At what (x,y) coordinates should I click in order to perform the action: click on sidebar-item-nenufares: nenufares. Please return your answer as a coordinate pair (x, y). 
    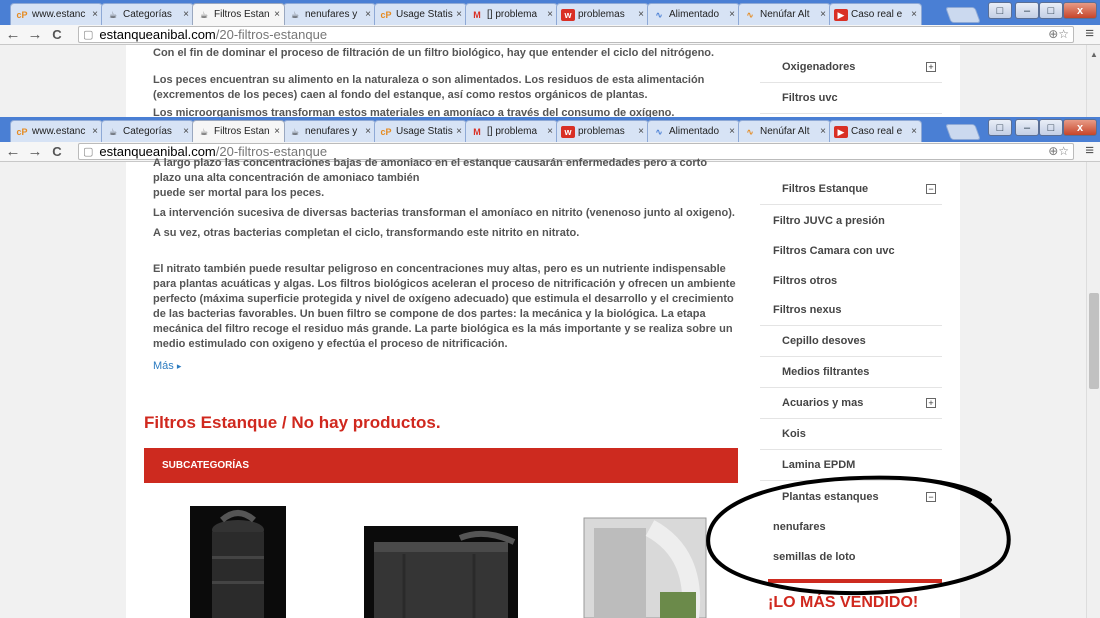
    Looking at the image, I should click on (851, 526).